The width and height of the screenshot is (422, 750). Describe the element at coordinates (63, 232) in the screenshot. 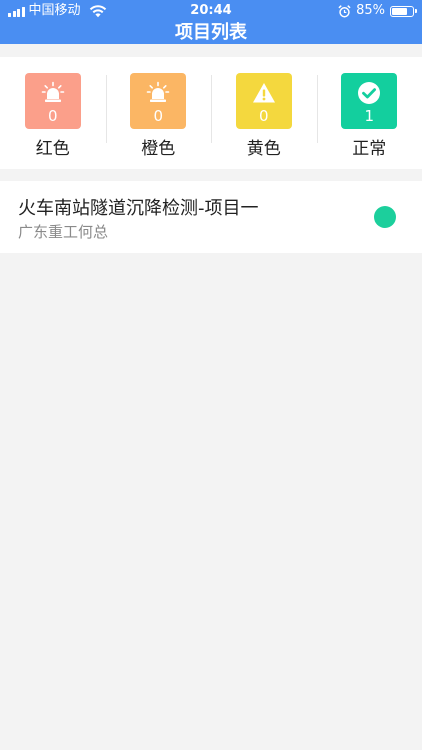

I see `project-subtitle: 广东重工何总` at that location.